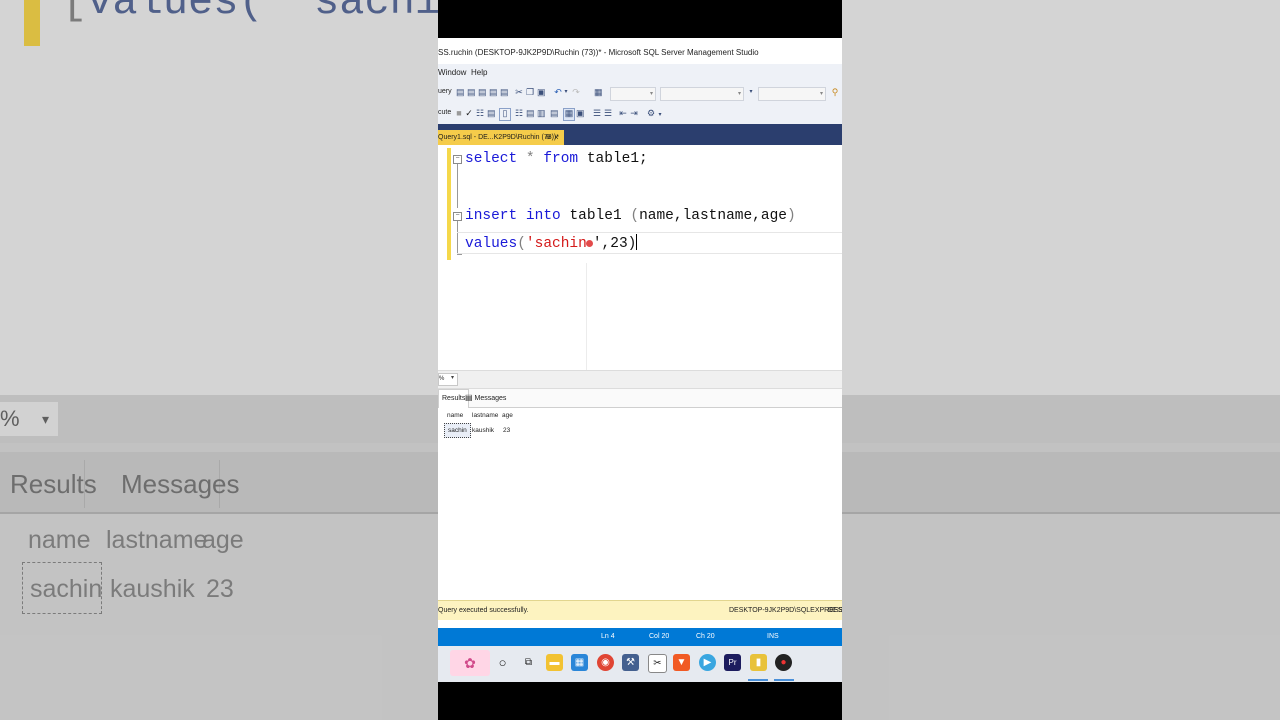  Describe the element at coordinates (608, 113) in the screenshot. I see `uncomment-icon: ☰` at that location.